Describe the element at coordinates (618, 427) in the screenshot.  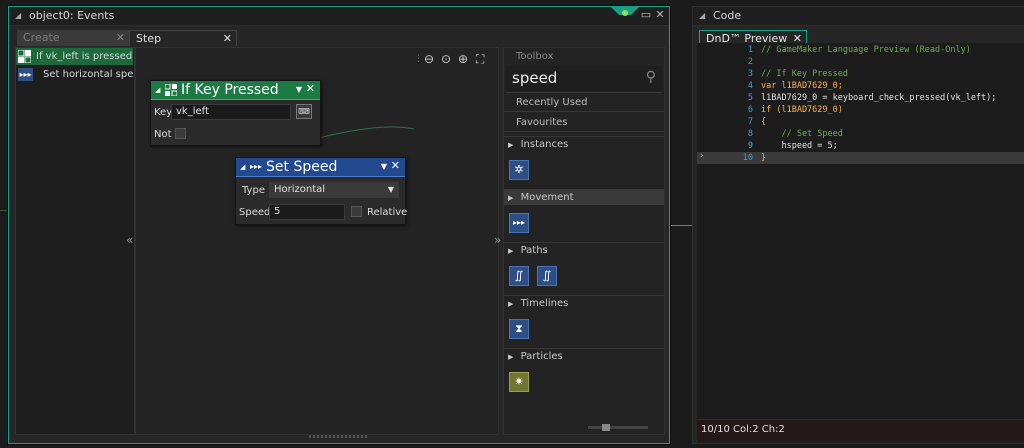
I see `toolbox-resize-slider` at that location.